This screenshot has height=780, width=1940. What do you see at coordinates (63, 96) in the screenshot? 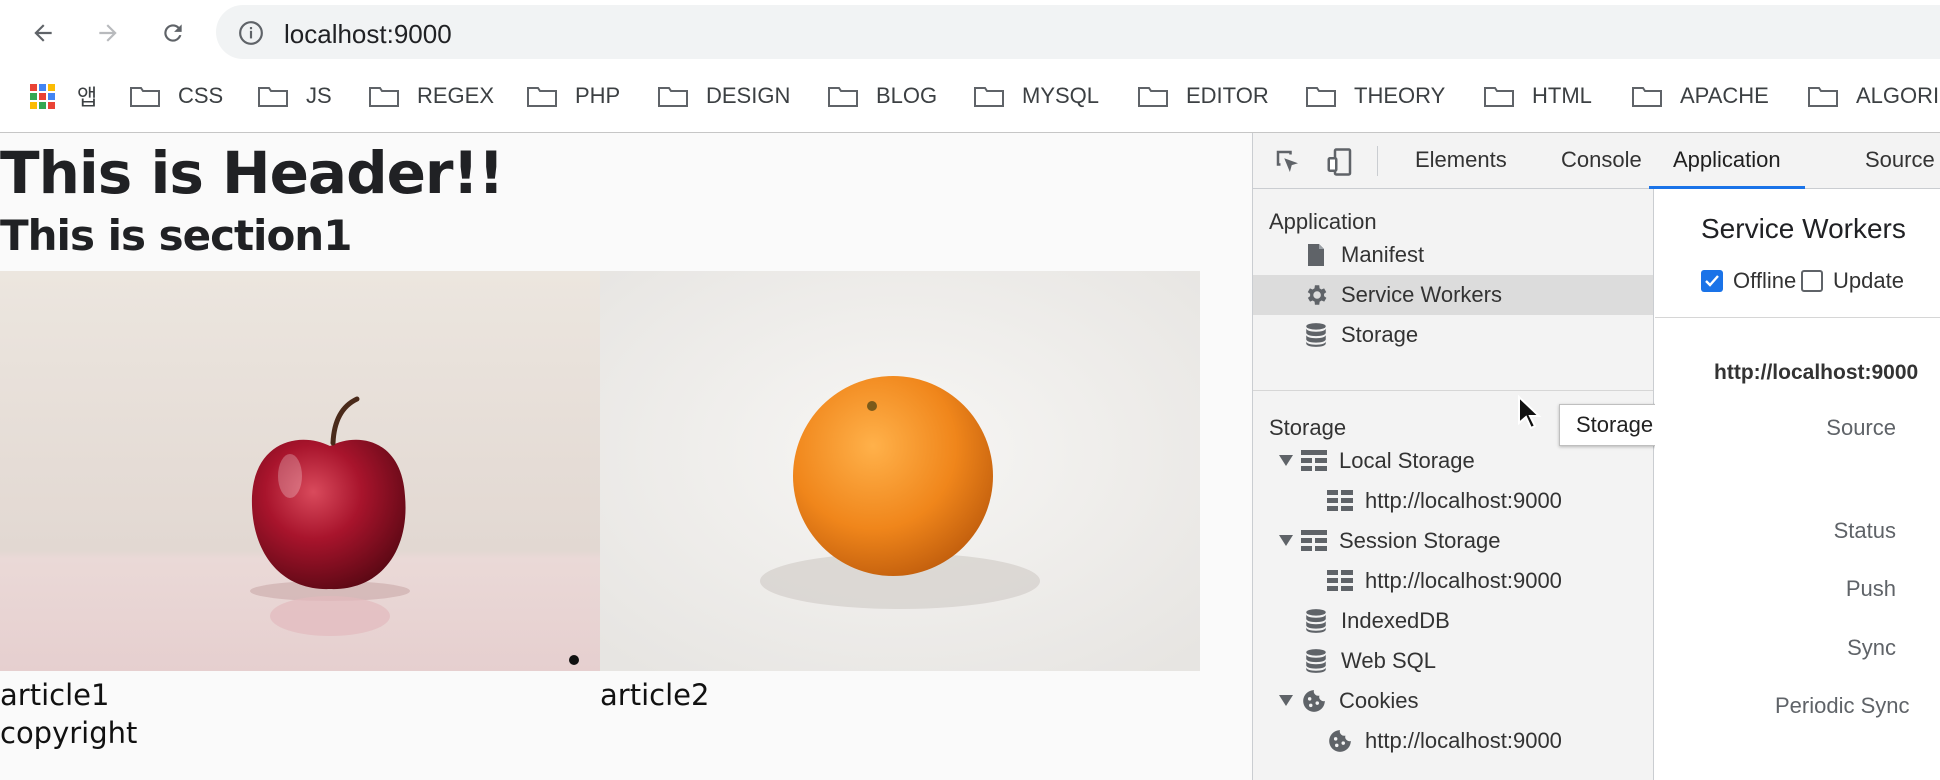
I see `bookmark-apps: 앱` at bounding box center [63, 96].